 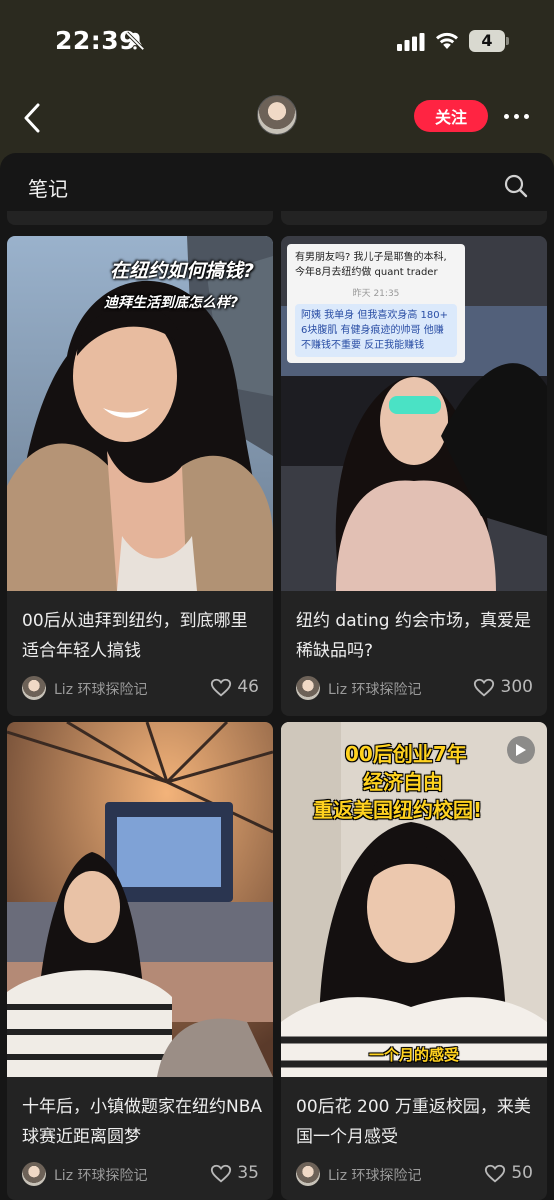 What do you see at coordinates (171, 303) in the screenshot?
I see `cover-overlay-text: 迪拜生活到底怎么样?` at bounding box center [171, 303].